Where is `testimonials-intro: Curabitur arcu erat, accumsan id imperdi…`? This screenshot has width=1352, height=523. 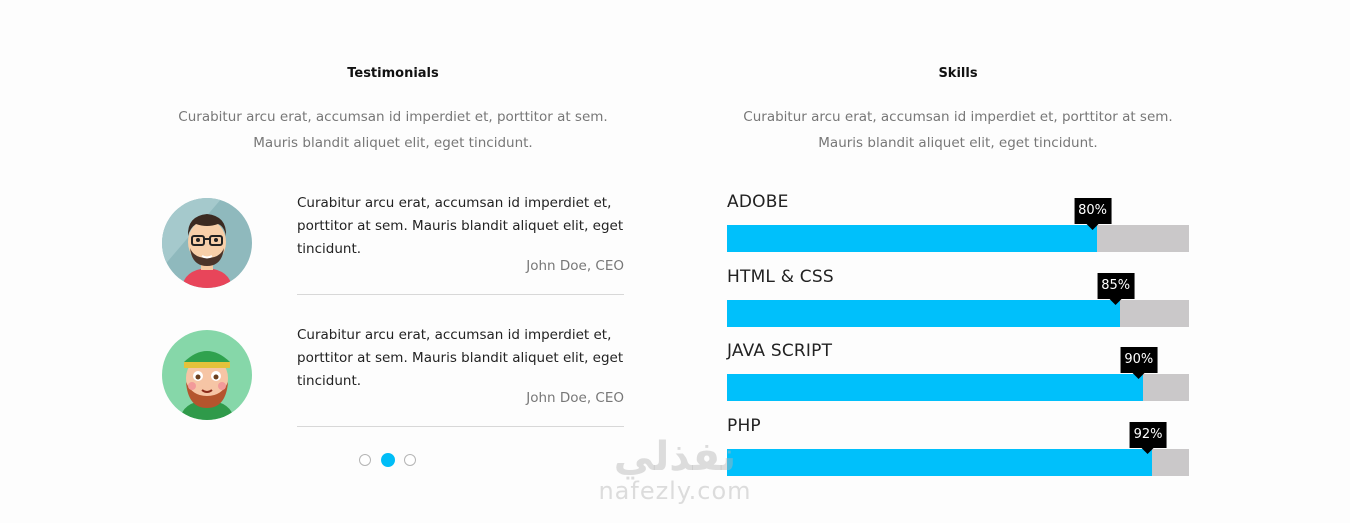 testimonials-intro: Curabitur arcu erat, accumsan id imperdi… is located at coordinates (393, 130).